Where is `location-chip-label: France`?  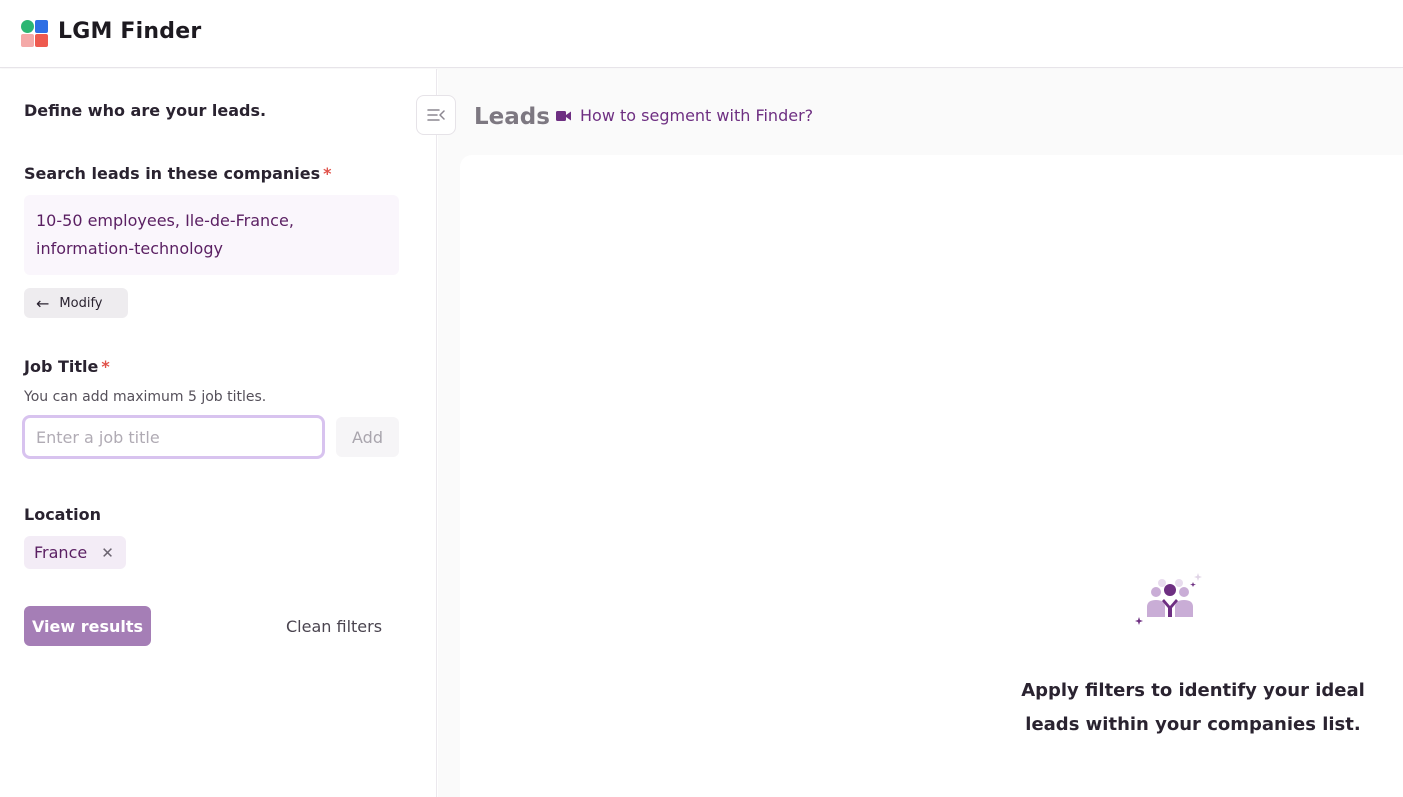 location-chip-label: France is located at coordinates (61, 552).